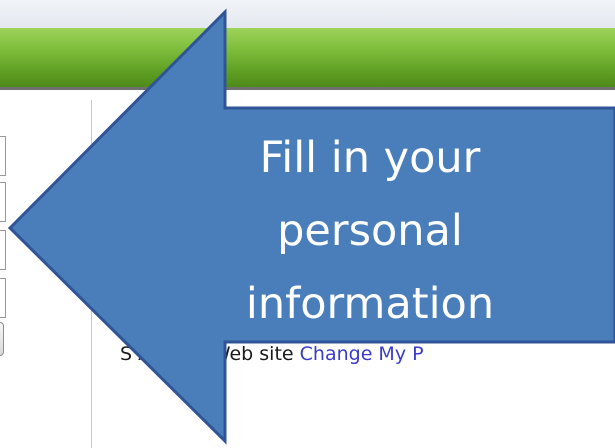 This screenshot has width=615, height=448. I want to click on callout-line-1: Fill in your, so click(370, 158).